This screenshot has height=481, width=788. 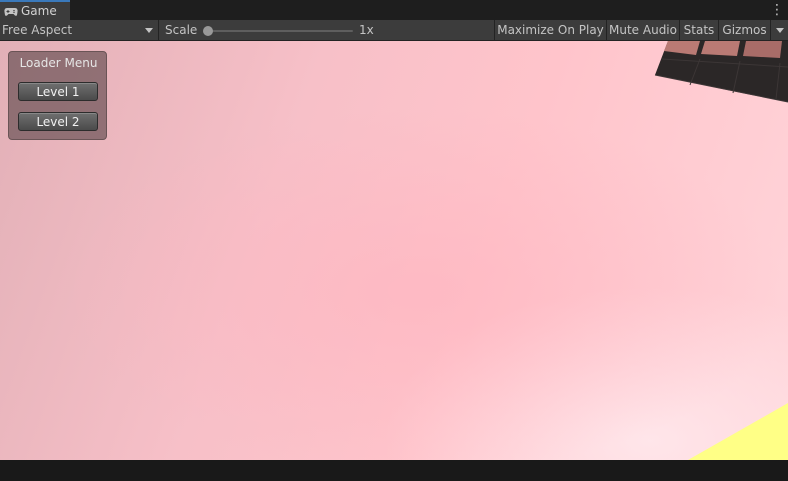 What do you see at coordinates (39, 11) in the screenshot?
I see `tab-label: Game` at bounding box center [39, 11].